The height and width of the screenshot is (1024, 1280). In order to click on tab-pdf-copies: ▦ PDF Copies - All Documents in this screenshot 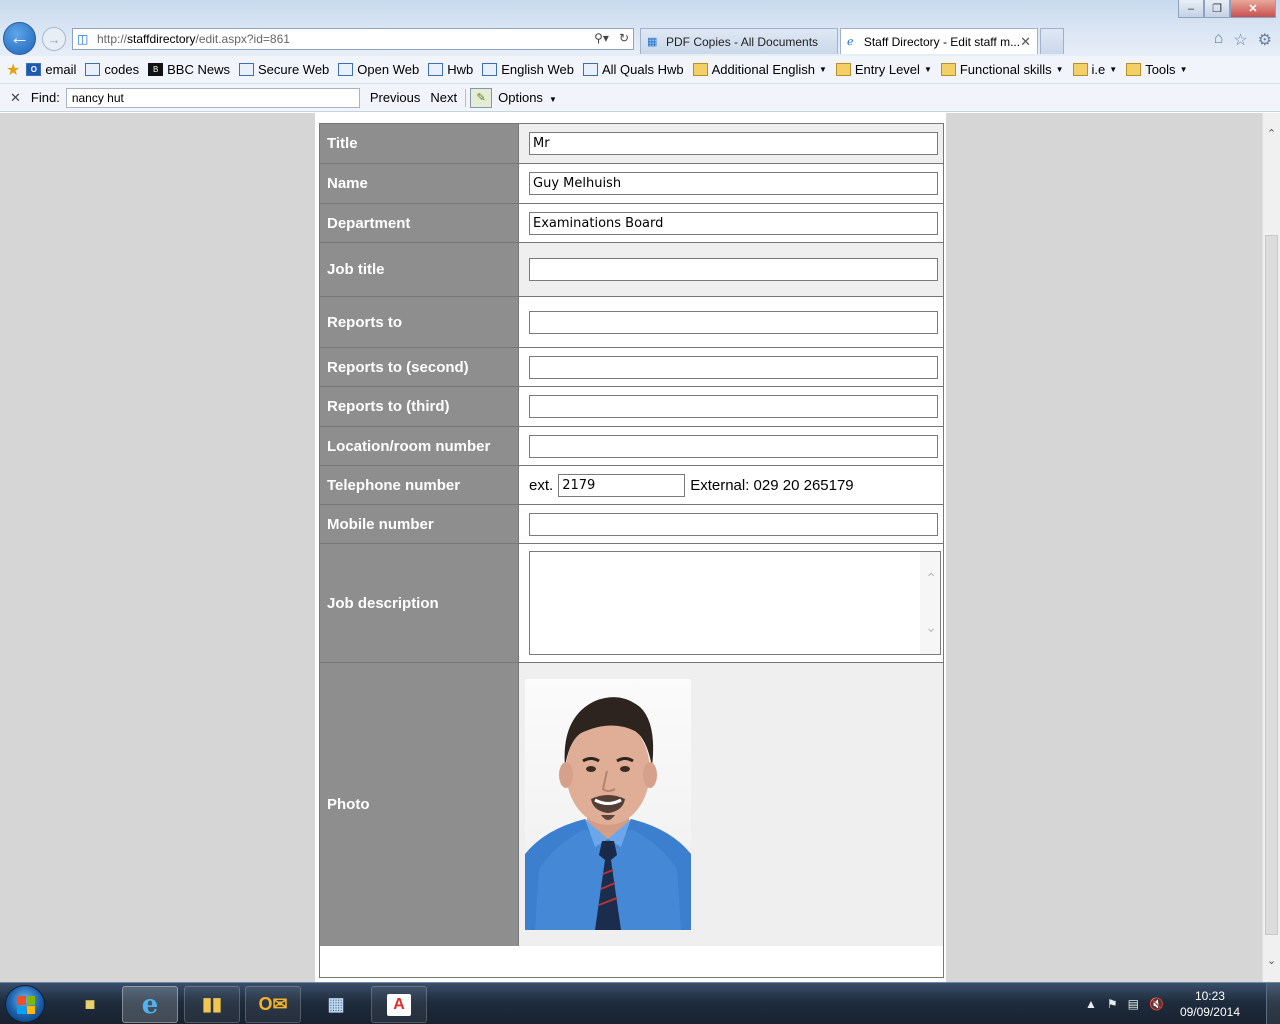, I will do `click(739, 41)`.